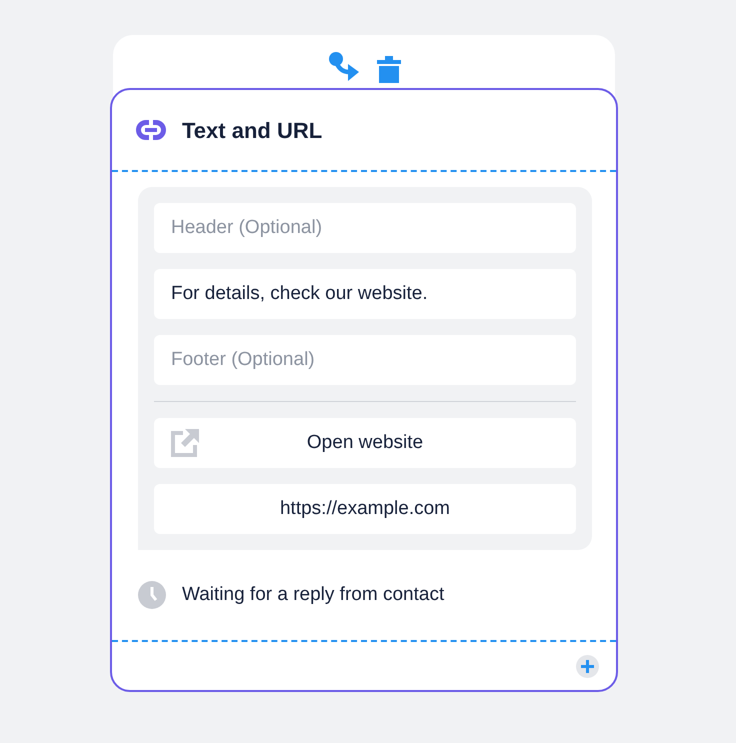 This screenshot has height=743, width=736. I want to click on link-icon, so click(151, 130).